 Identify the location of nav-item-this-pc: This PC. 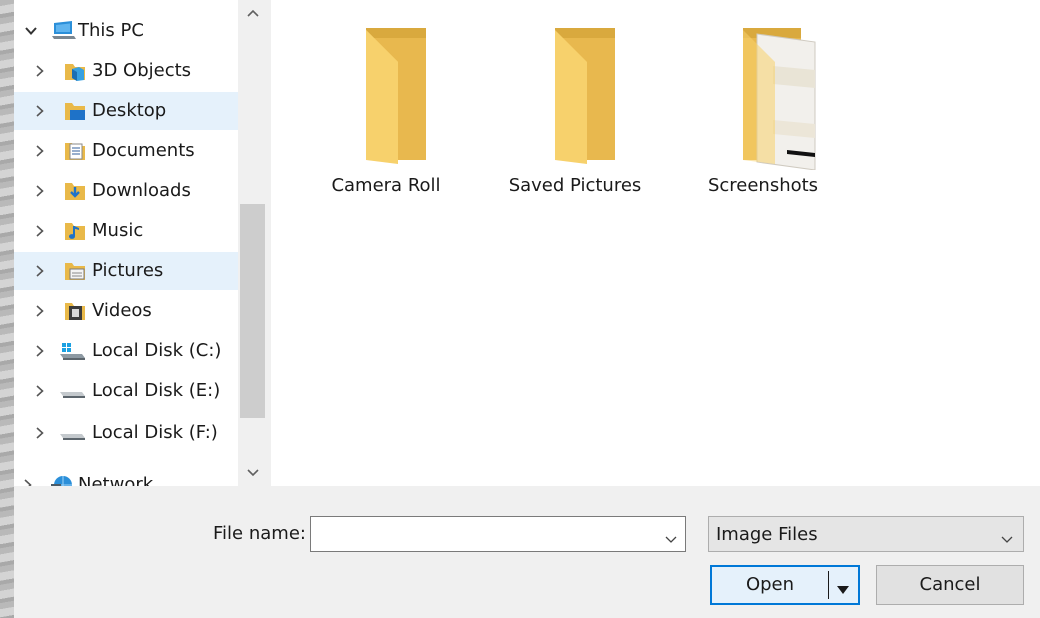
(126, 31).